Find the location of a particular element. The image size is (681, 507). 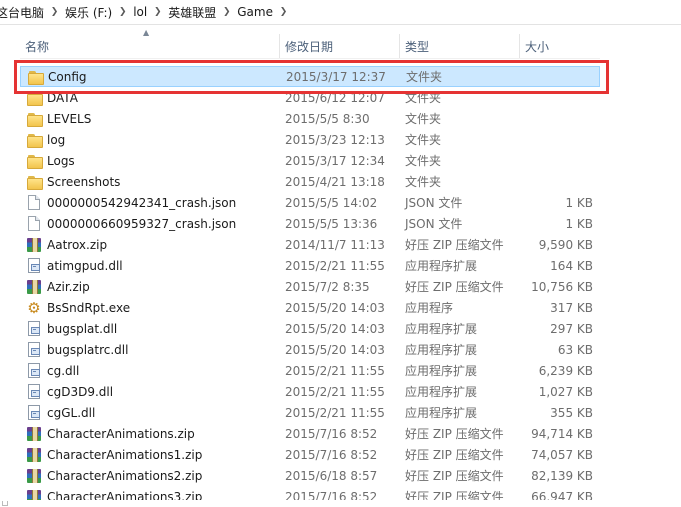

file-row: Logs 2015/3/17 12:34 文件夹 is located at coordinates (310, 160).